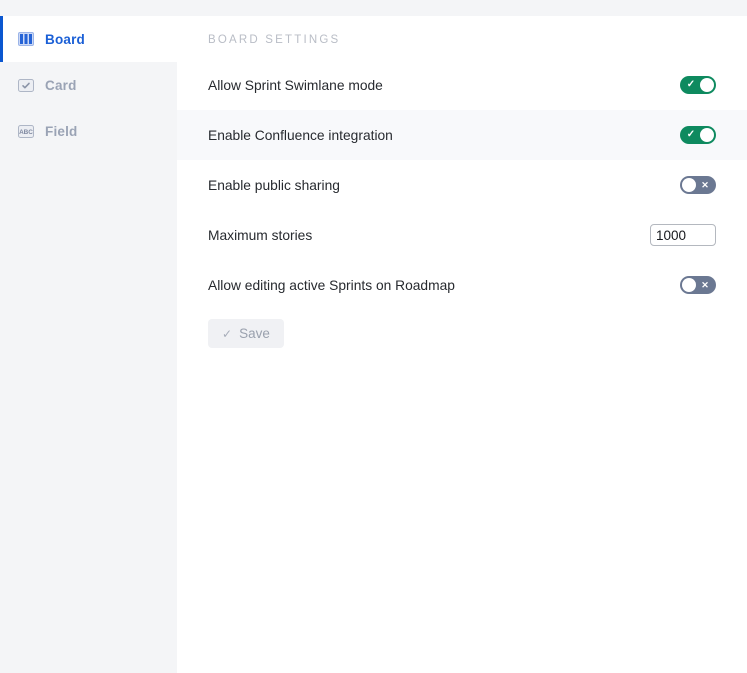 The height and width of the screenshot is (673, 747). I want to click on section-title: BOARD SETTINGS, so click(274, 40).